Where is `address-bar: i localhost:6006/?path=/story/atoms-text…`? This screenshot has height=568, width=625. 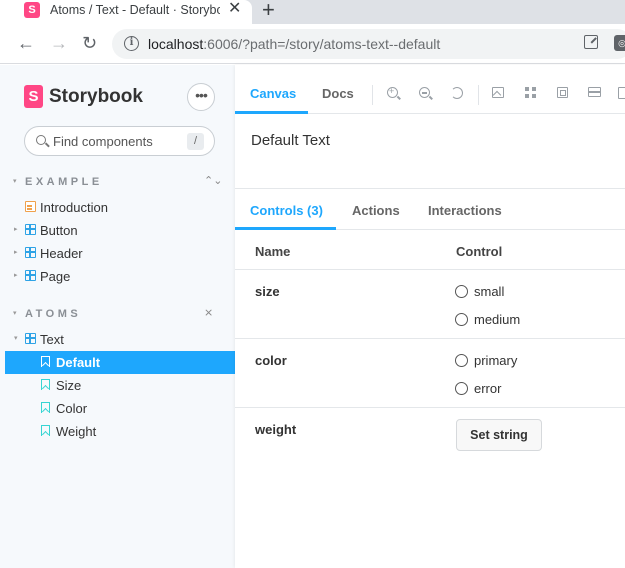 address-bar: i localhost:6006/?path=/story/atoms-text… is located at coordinates (368, 44).